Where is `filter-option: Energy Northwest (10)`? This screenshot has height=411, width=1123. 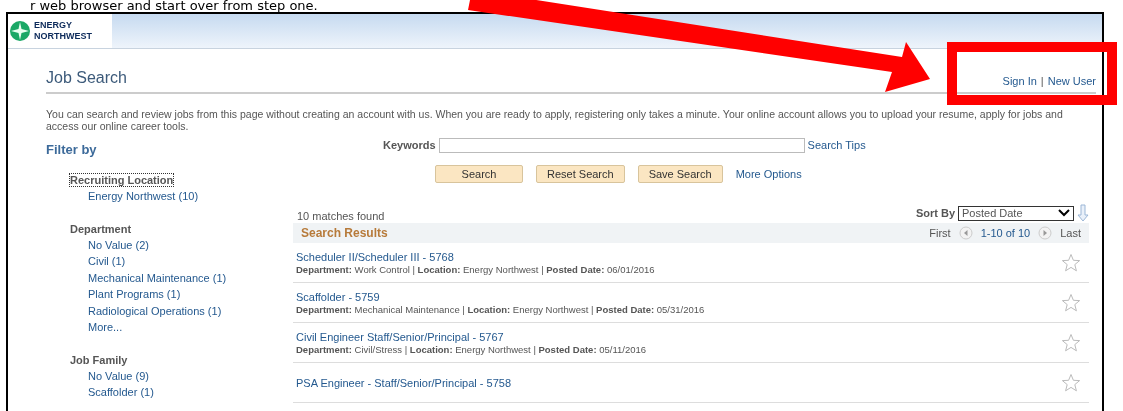 filter-option: Energy Northwest (10) is located at coordinates (143, 196).